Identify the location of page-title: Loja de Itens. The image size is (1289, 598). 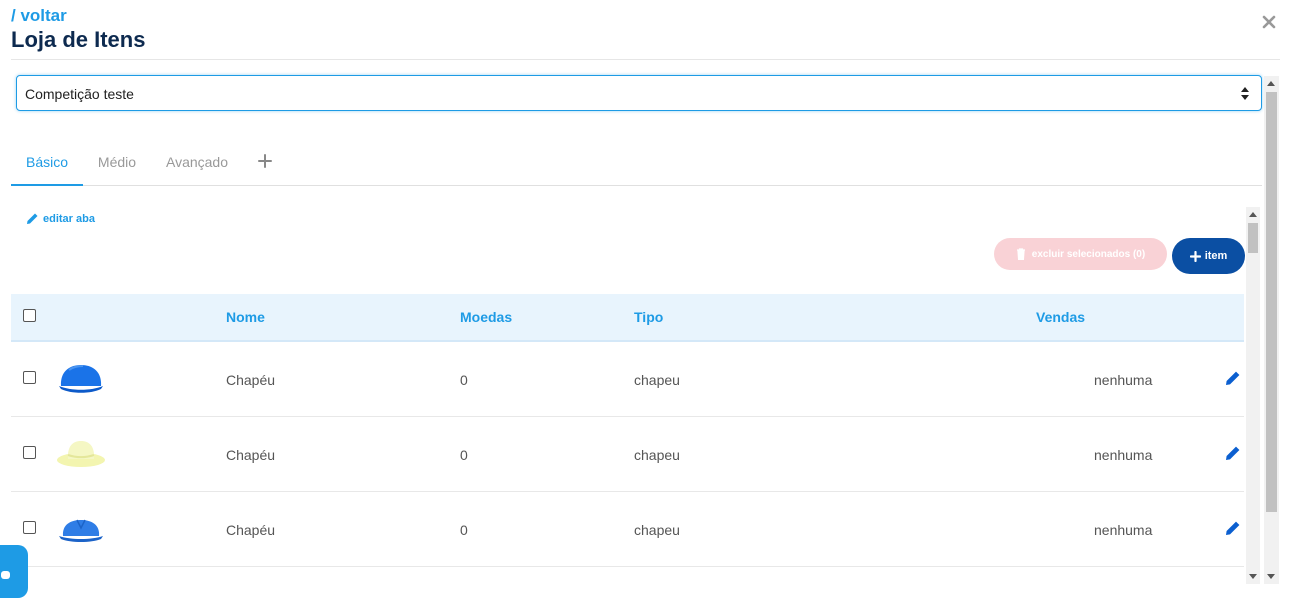
(78, 39).